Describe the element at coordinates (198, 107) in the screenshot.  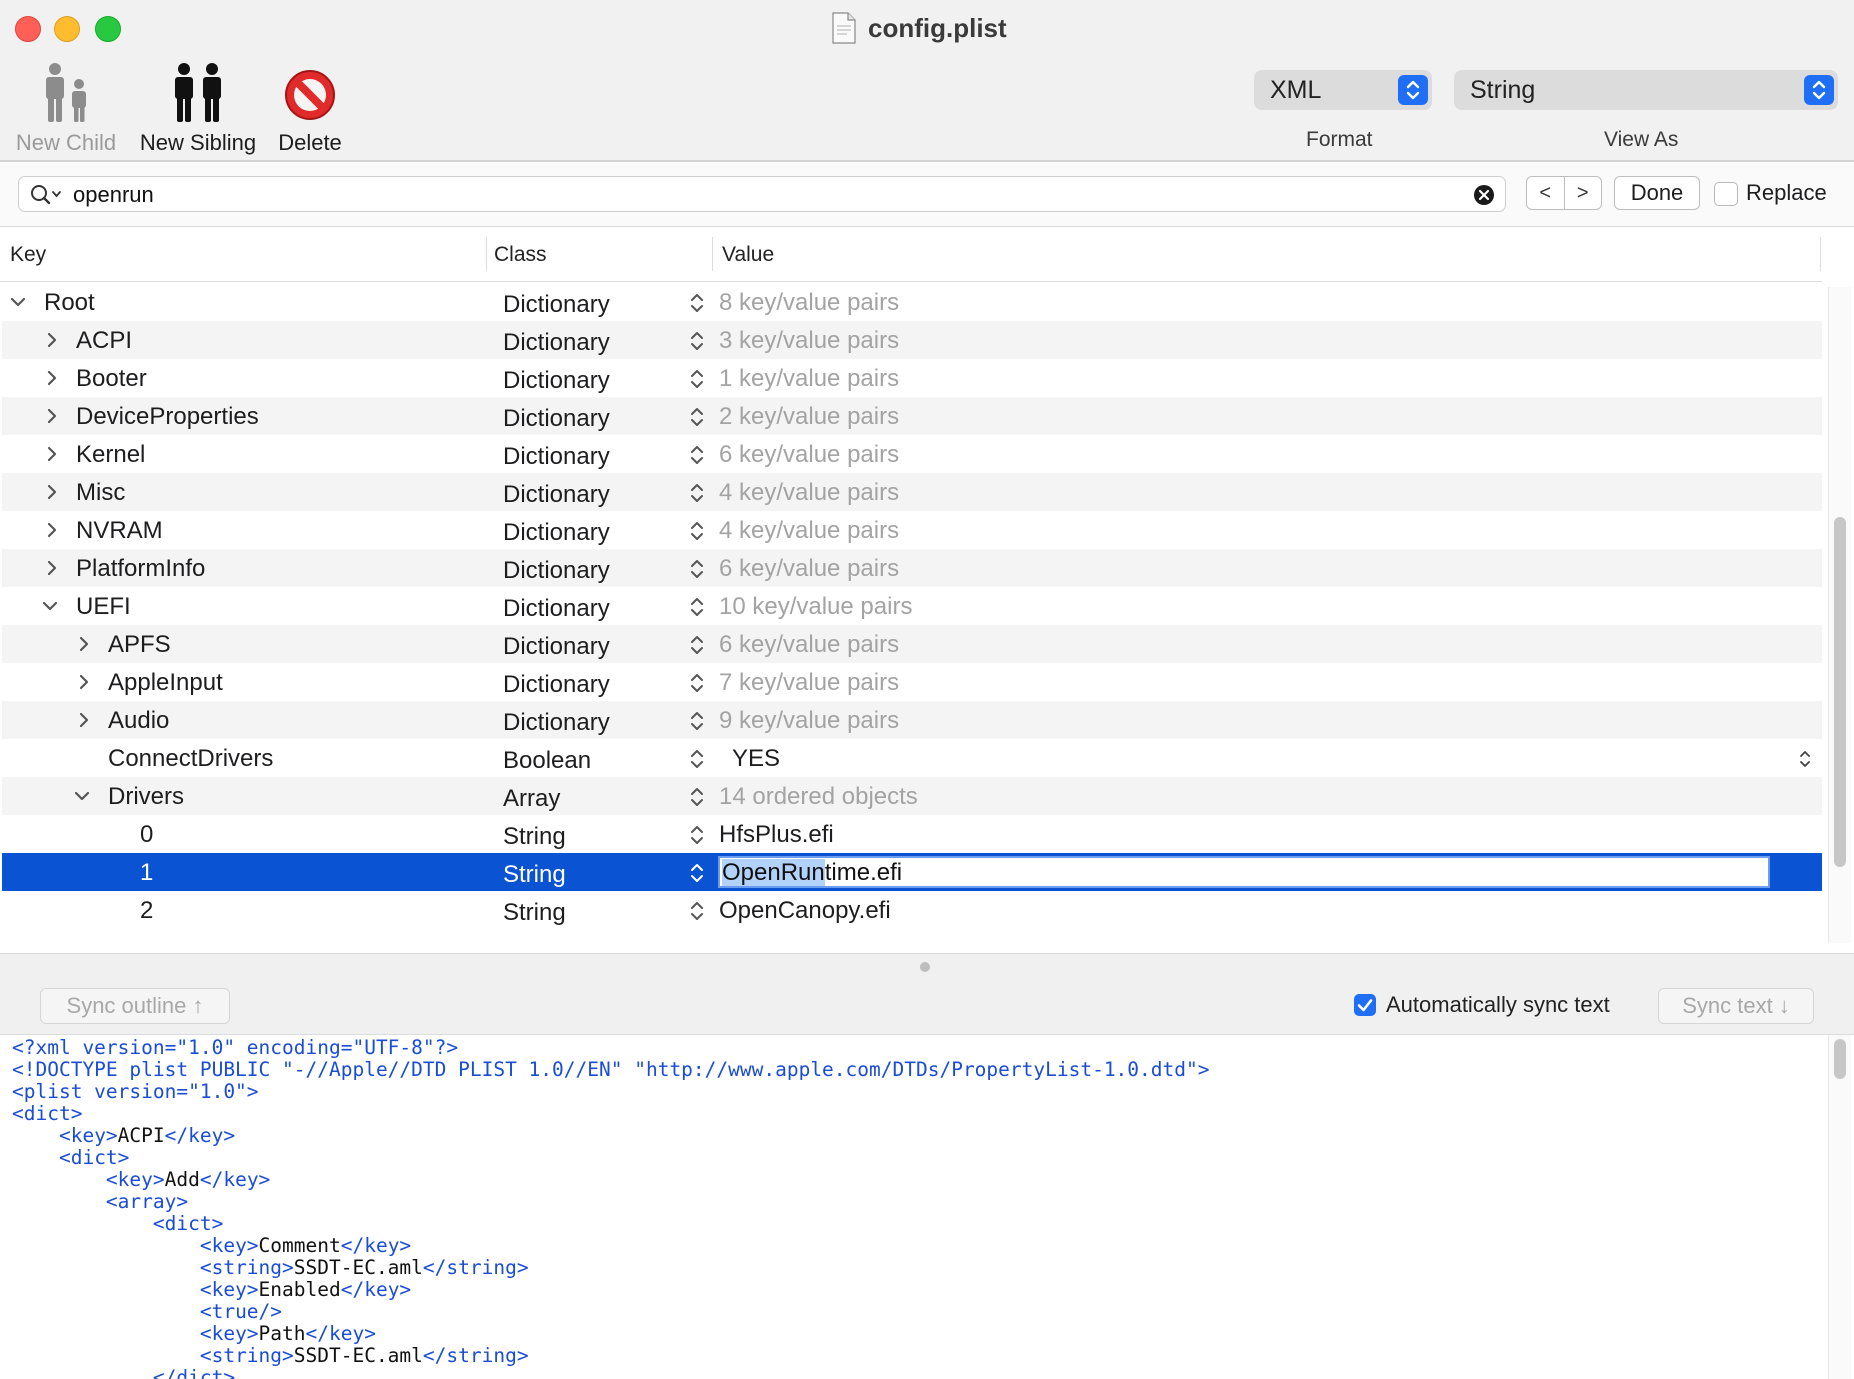
I see `new-sibling-button: New Sibling` at that location.